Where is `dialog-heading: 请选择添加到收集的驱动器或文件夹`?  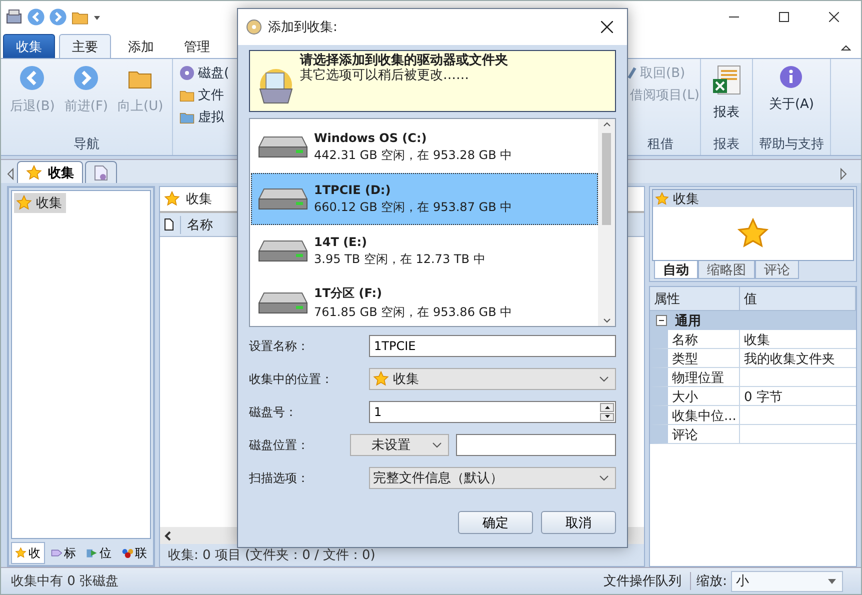 dialog-heading: 请选择添加到收集的驱动器或文件夹 is located at coordinates (404, 60).